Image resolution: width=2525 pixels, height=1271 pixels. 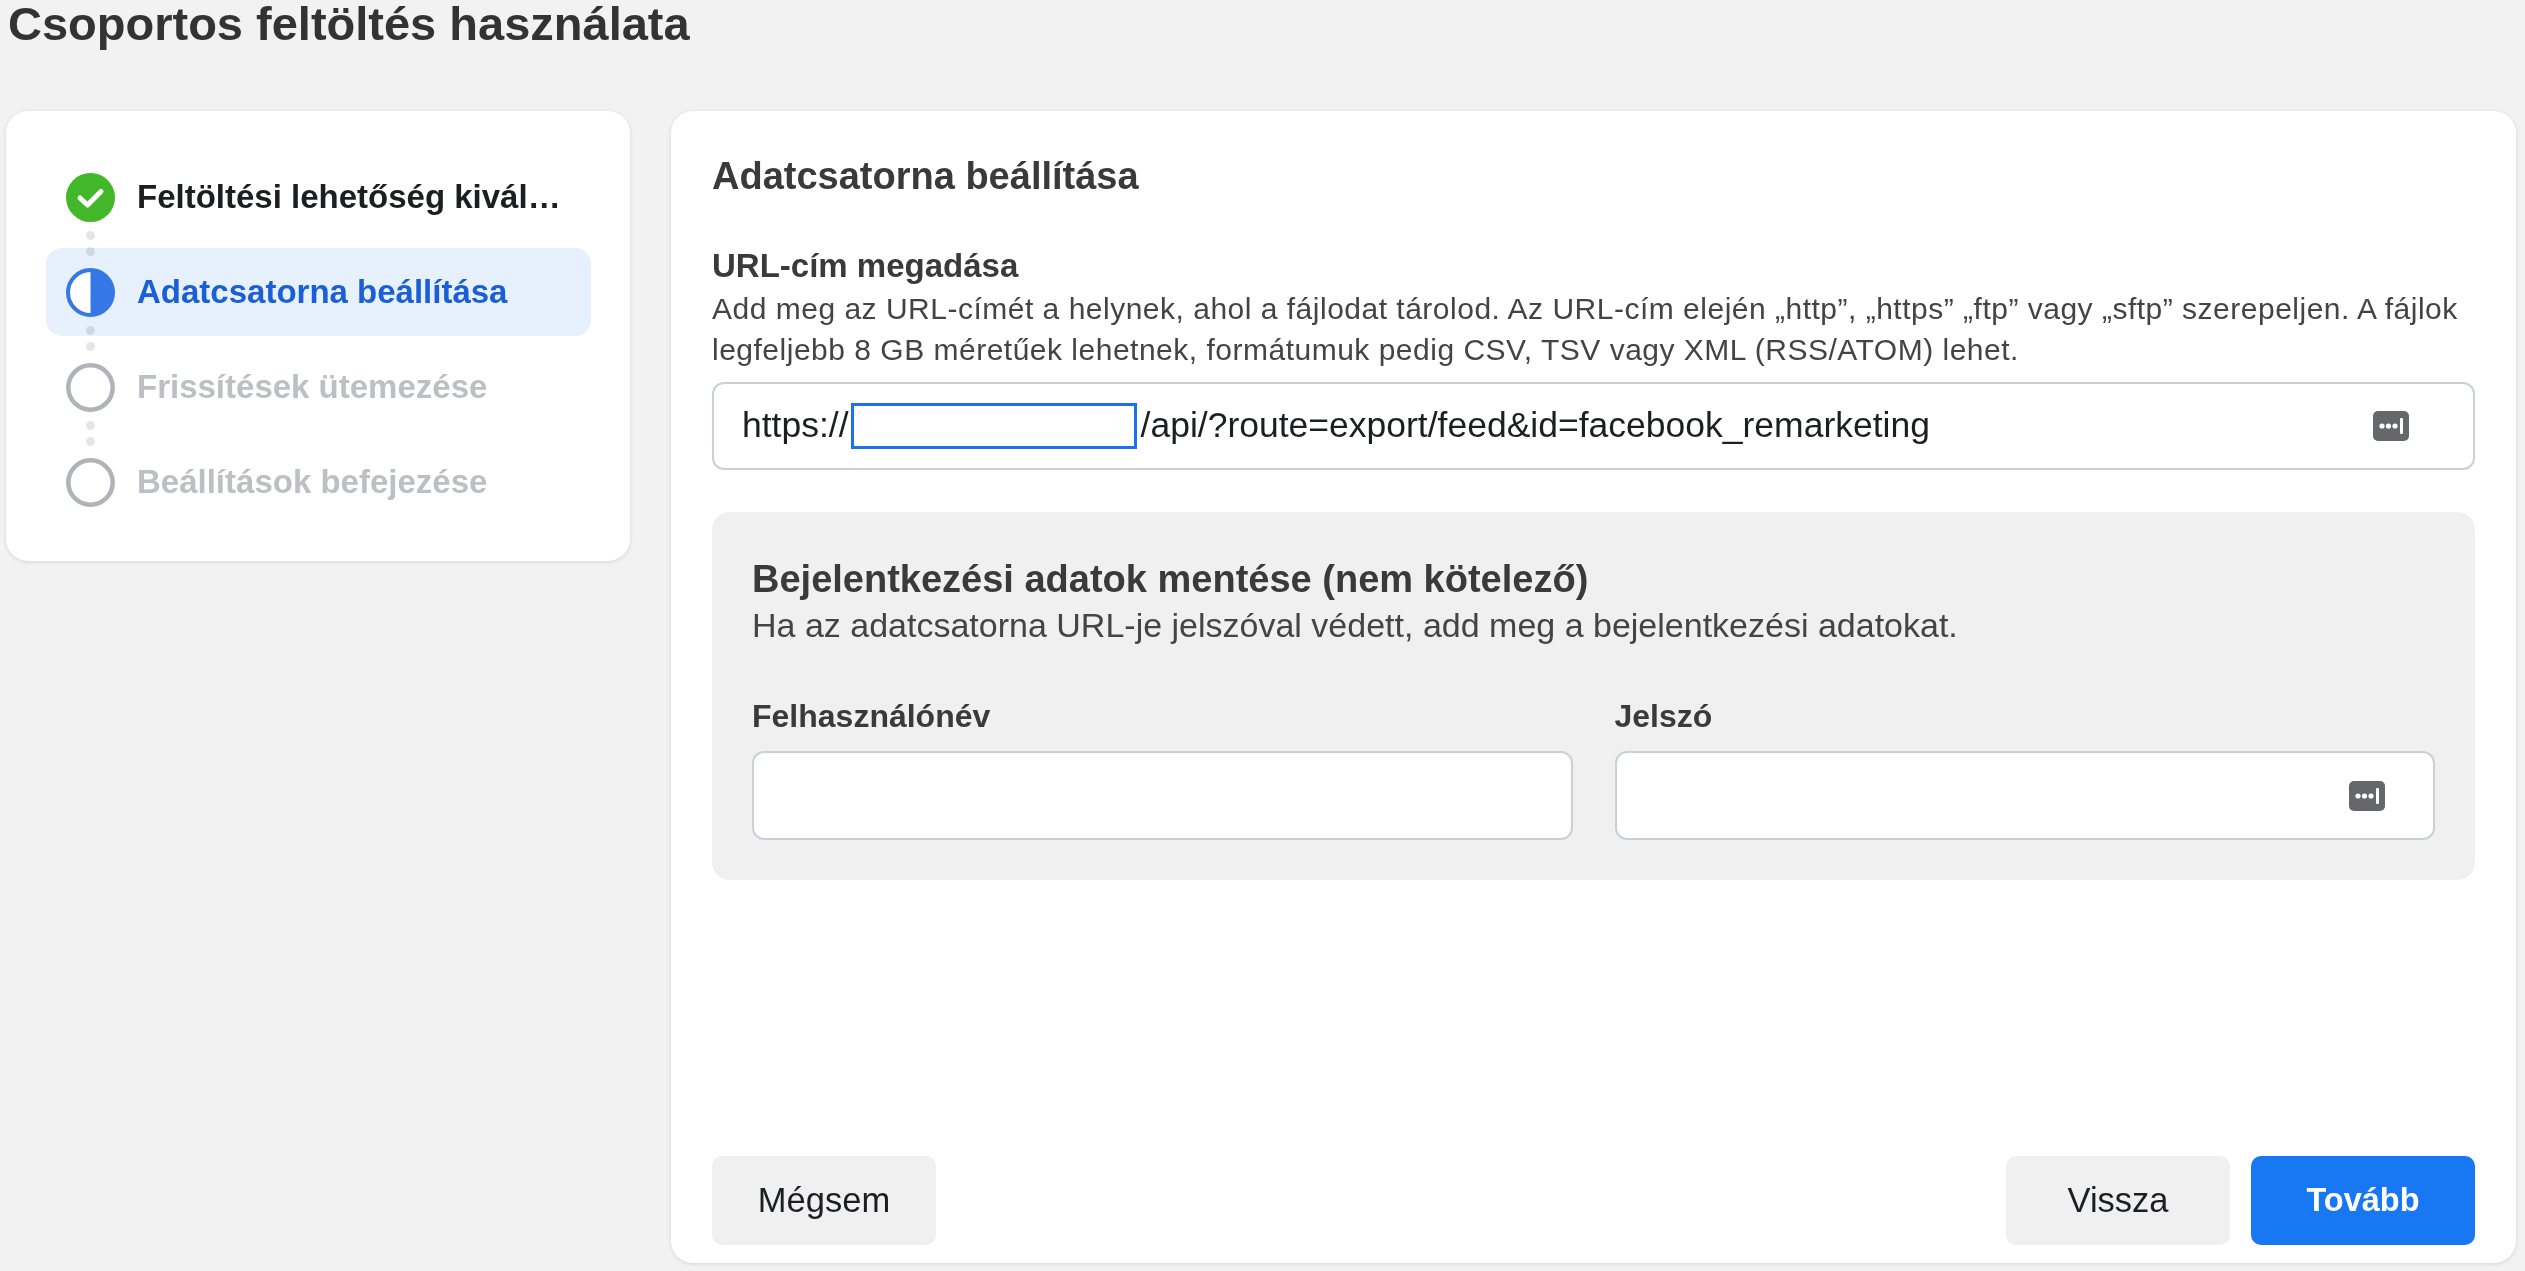 What do you see at coordinates (1663, 716) in the screenshot?
I see `field-label: Jelszó` at bounding box center [1663, 716].